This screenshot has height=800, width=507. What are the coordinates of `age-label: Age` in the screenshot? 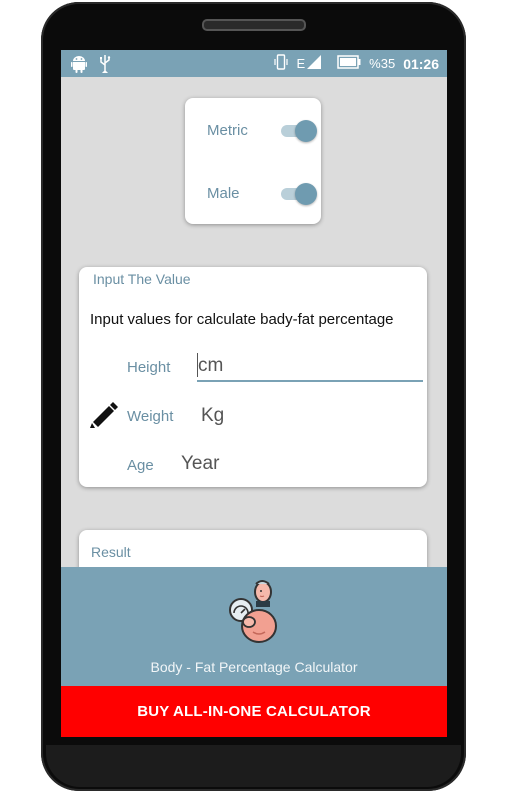 It's located at (140, 465).